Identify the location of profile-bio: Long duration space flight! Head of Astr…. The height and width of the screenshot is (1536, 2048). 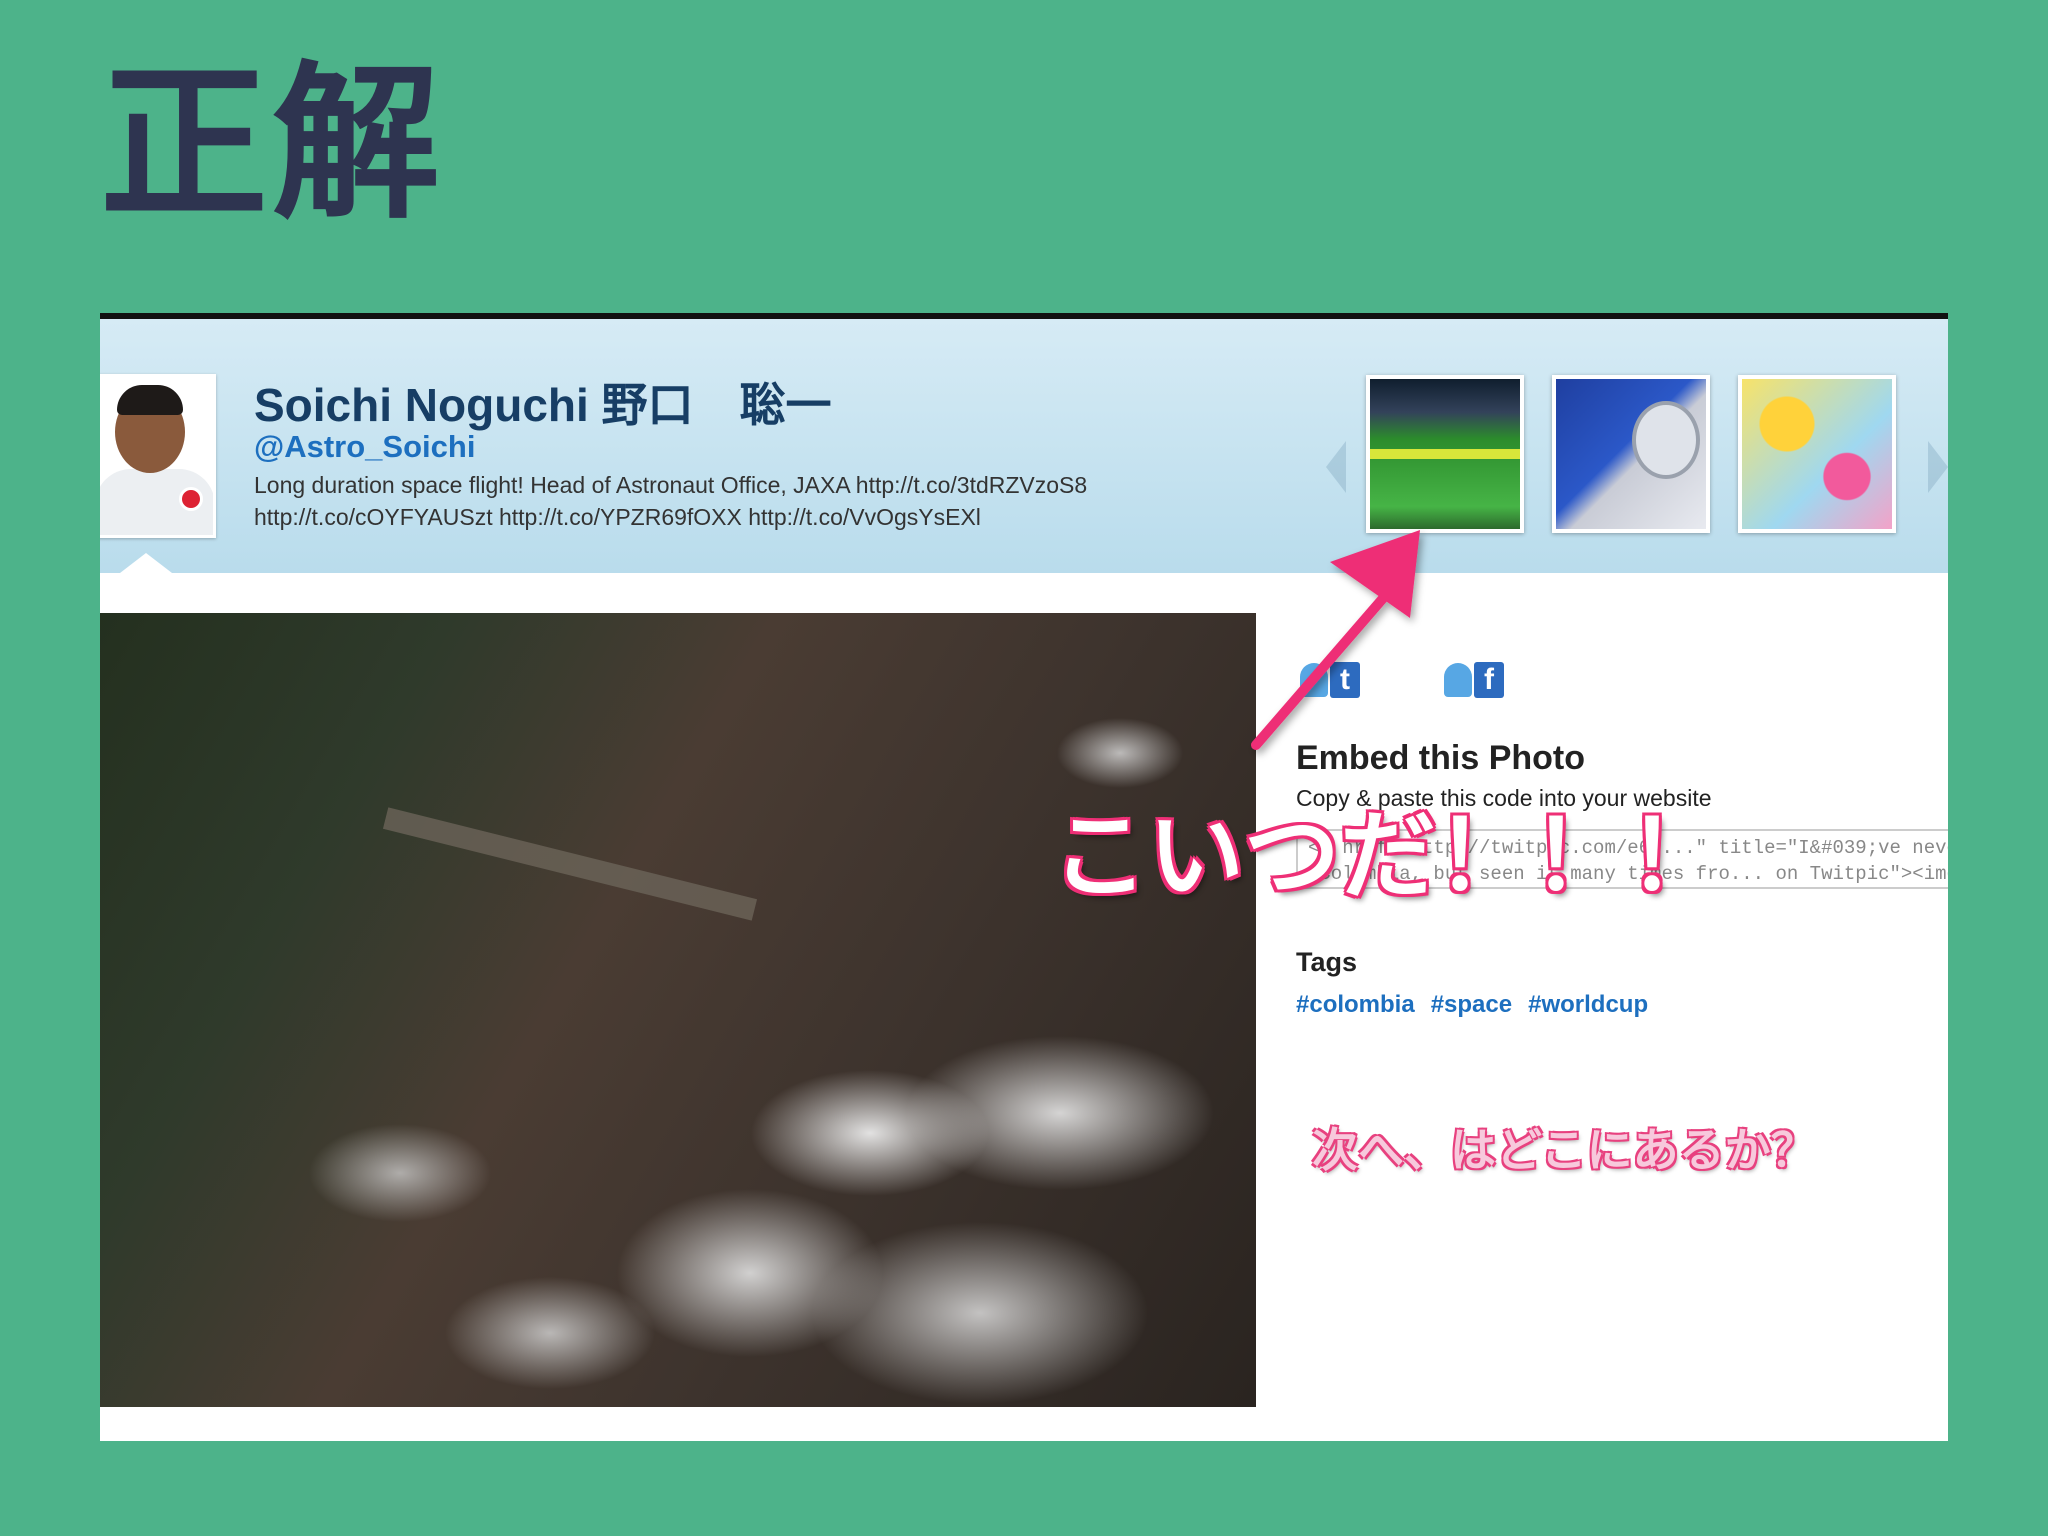
(704, 501).